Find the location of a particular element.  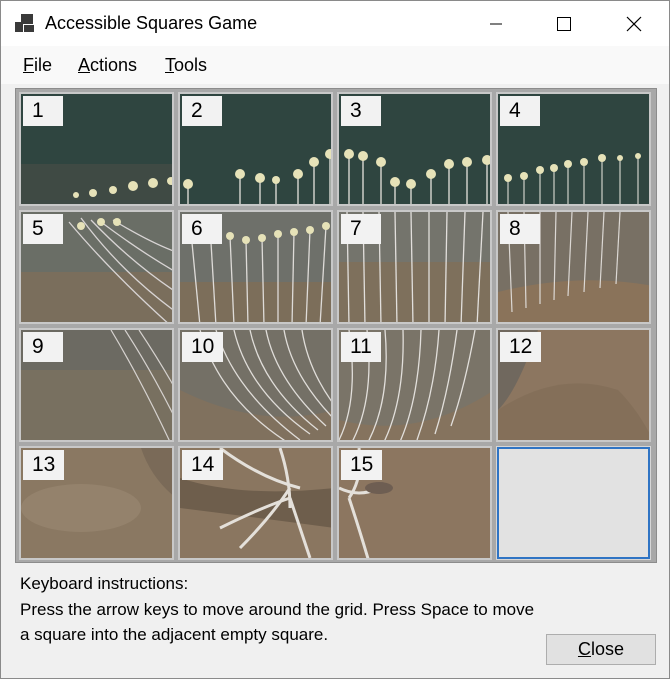

maximize-icon is located at coordinates (564, 23).